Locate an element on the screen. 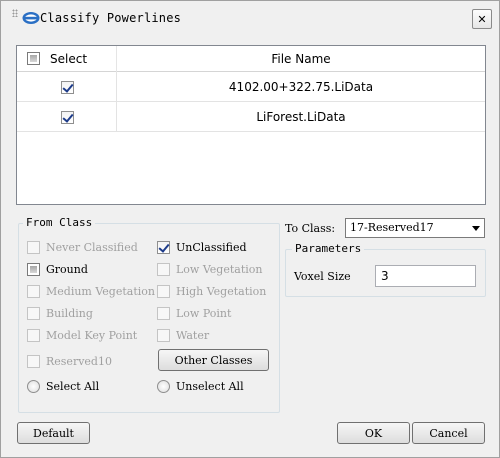  cancel-button: Cancel is located at coordinates (448, 433).